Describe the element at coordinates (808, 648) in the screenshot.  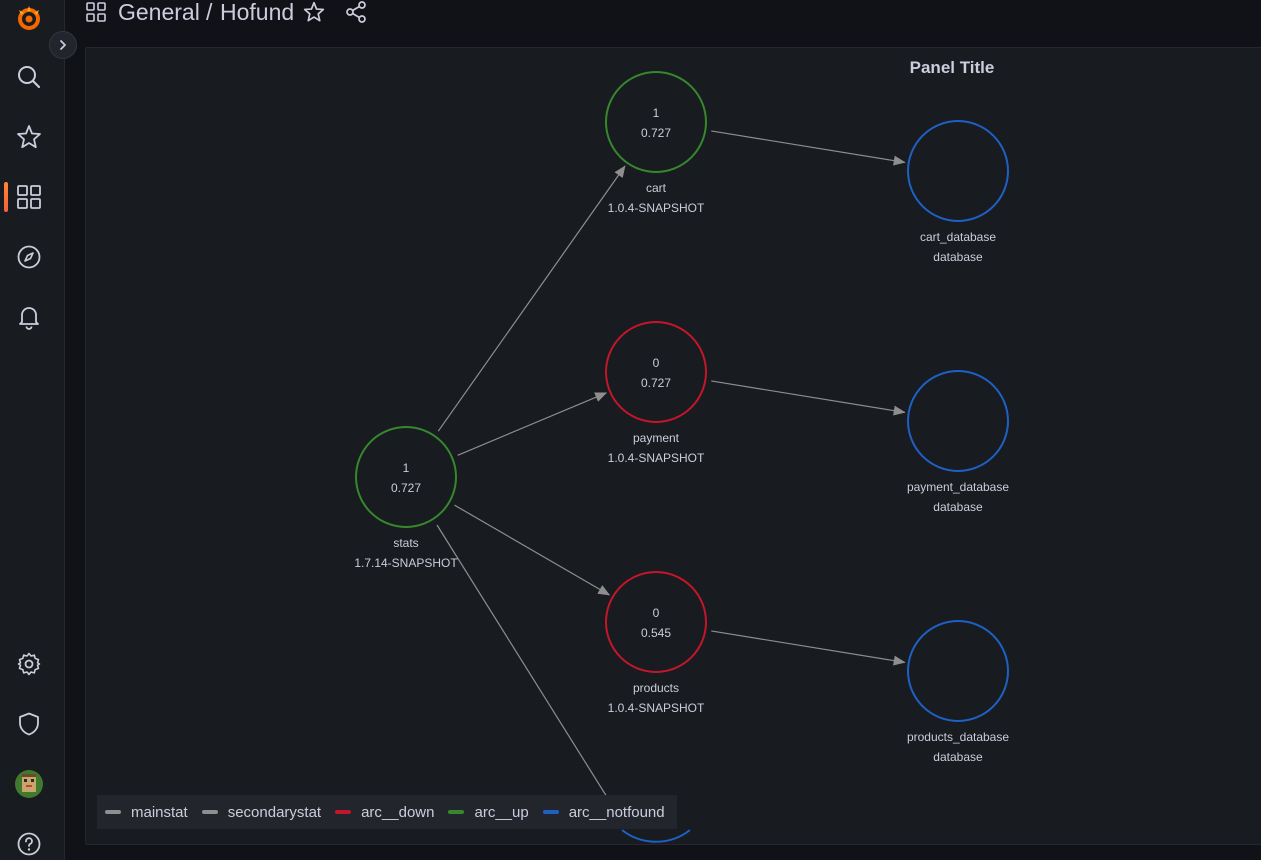
I see `edge-products-products_database` at that location.